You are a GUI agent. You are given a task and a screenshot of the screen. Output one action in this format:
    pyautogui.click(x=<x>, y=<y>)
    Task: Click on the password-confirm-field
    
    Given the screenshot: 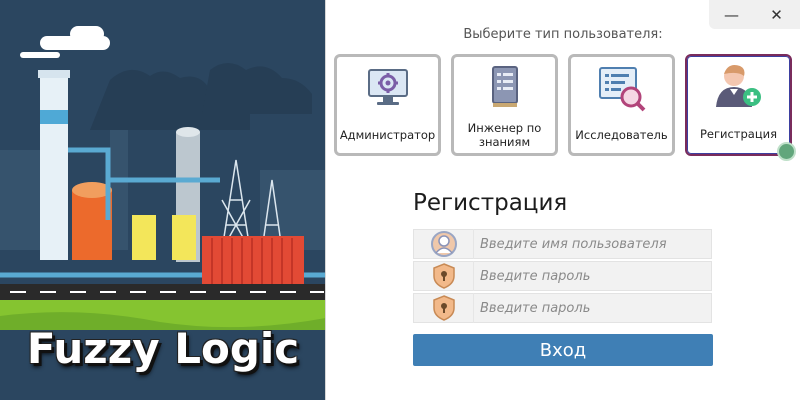 What is the action you would take?
    pyautogui.click(x=562, y=308)
    